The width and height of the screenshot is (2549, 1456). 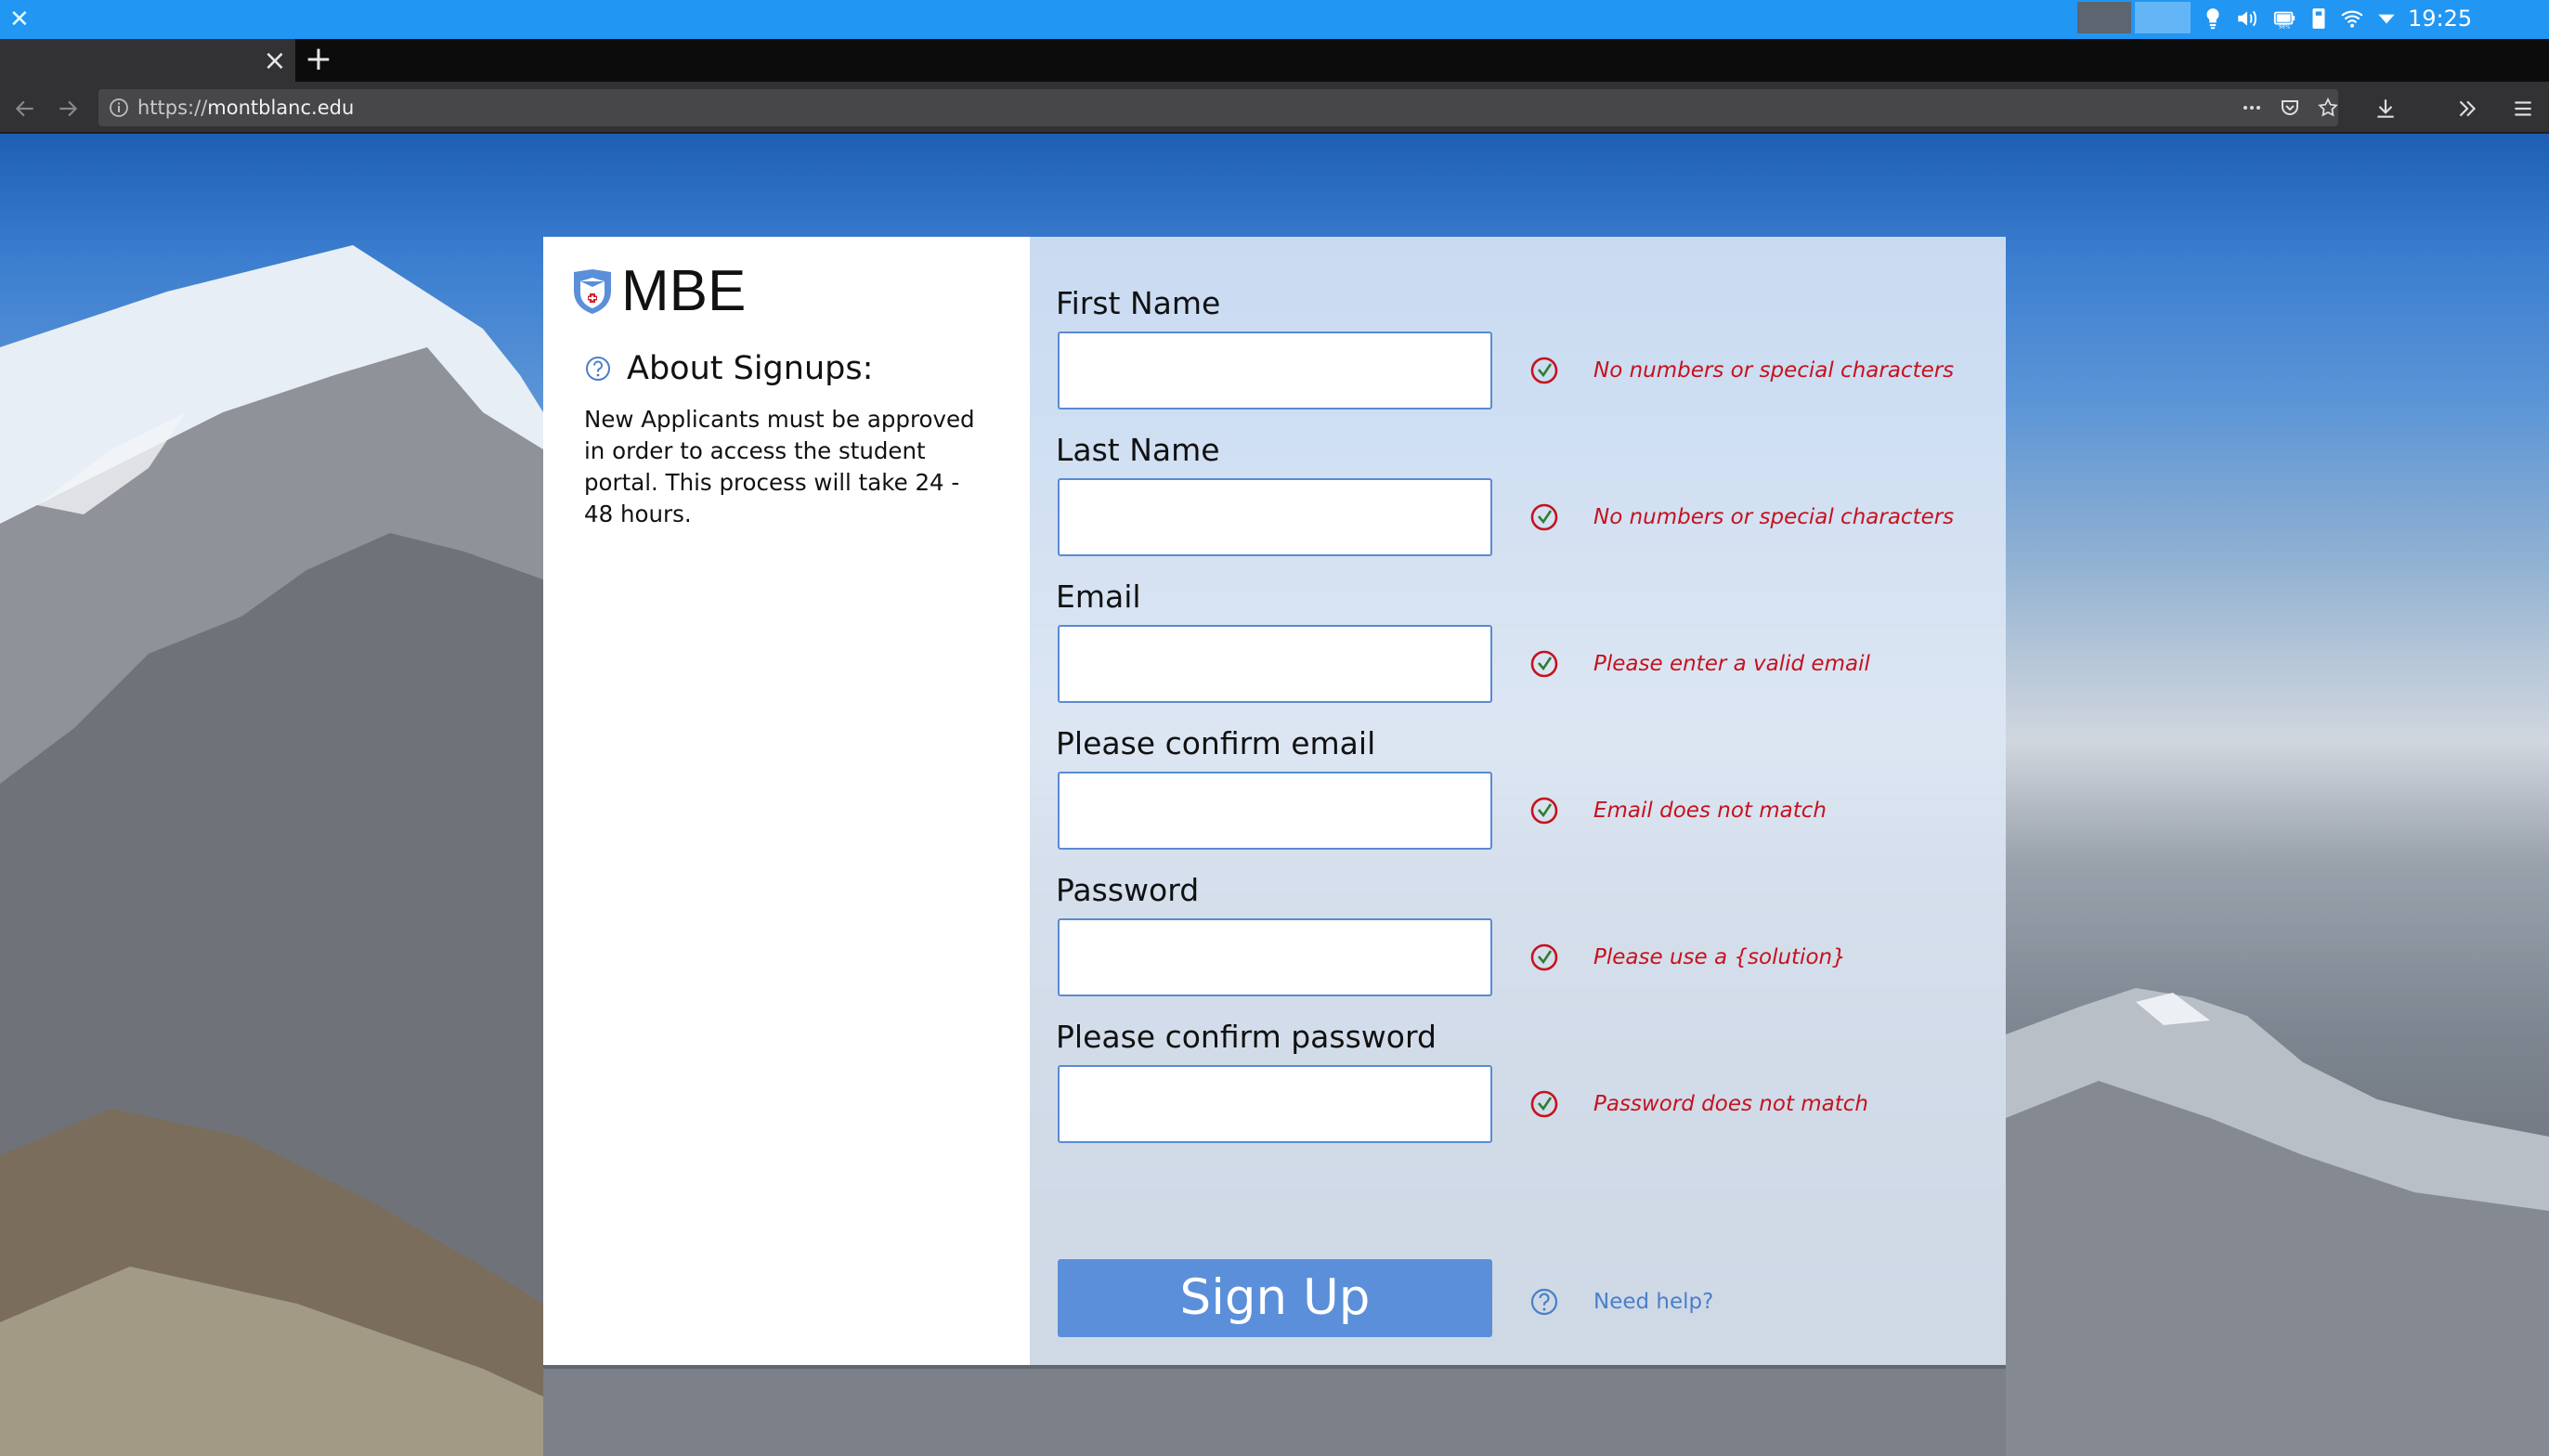 What do you see at coordinates (2440, 19) in the screenshot?
I see `clock: 19:25` at bounding box center [2440, 19].